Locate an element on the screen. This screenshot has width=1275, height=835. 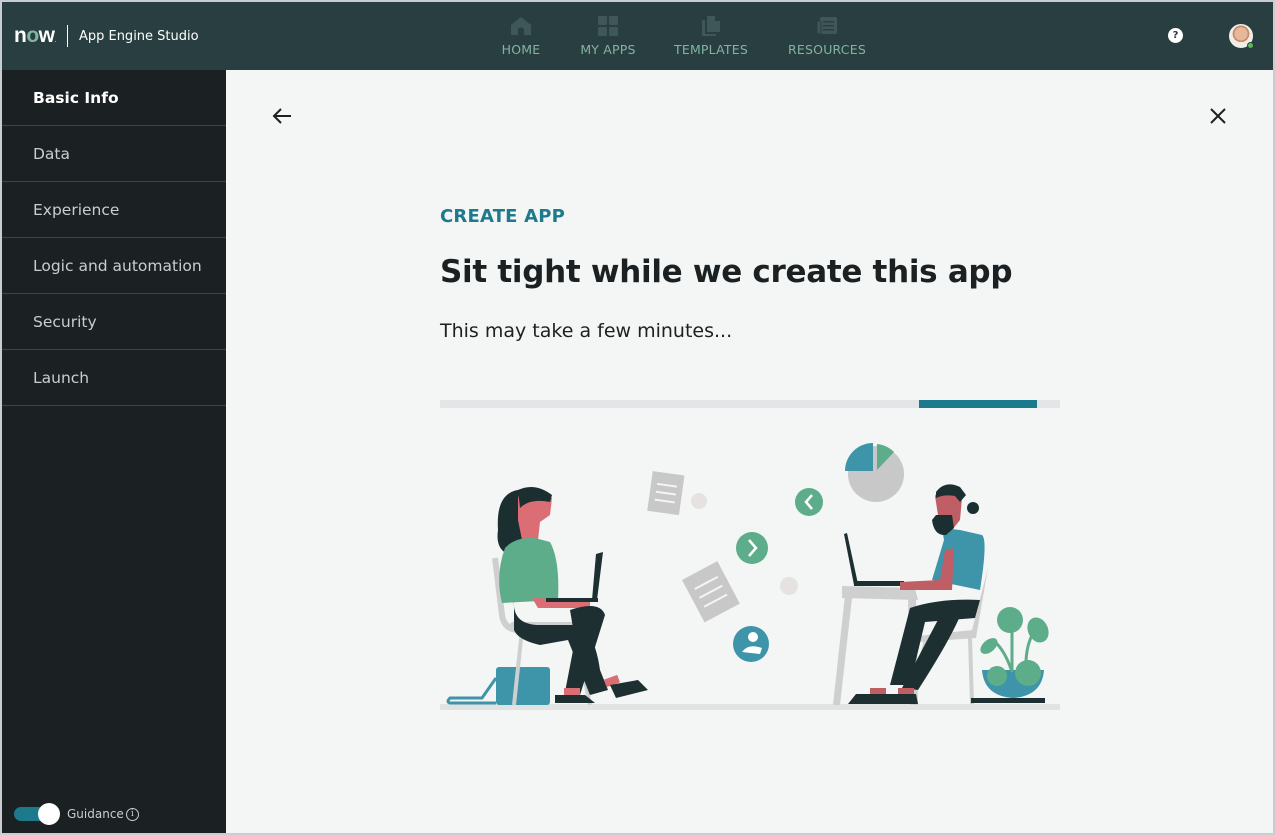
app-title: App Engine Studio is located at coordinates (138, 36).